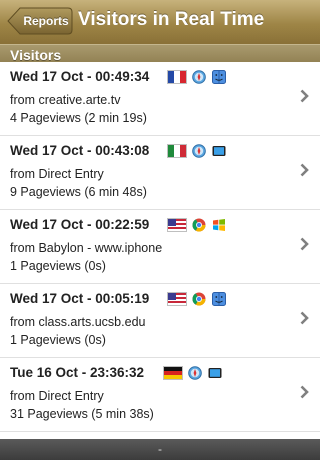 The image size is (320, 460). I want to click on toolbar-label: -, so click(160, 449).